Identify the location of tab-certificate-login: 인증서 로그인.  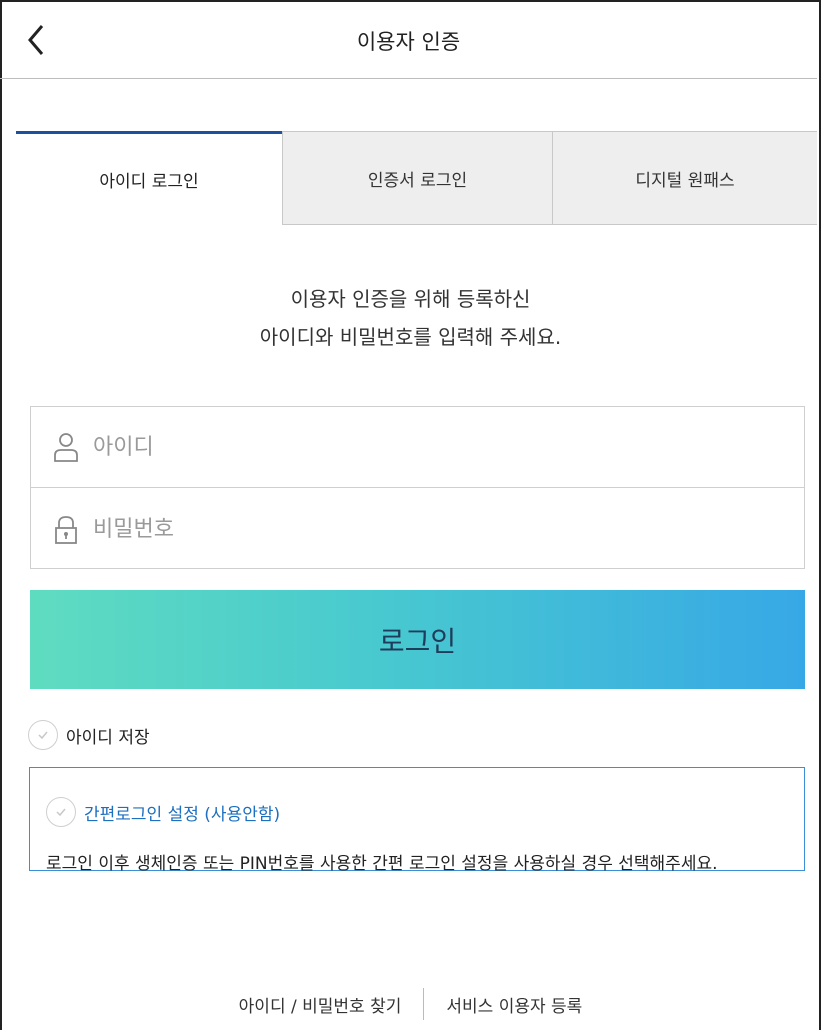
(417, 178).